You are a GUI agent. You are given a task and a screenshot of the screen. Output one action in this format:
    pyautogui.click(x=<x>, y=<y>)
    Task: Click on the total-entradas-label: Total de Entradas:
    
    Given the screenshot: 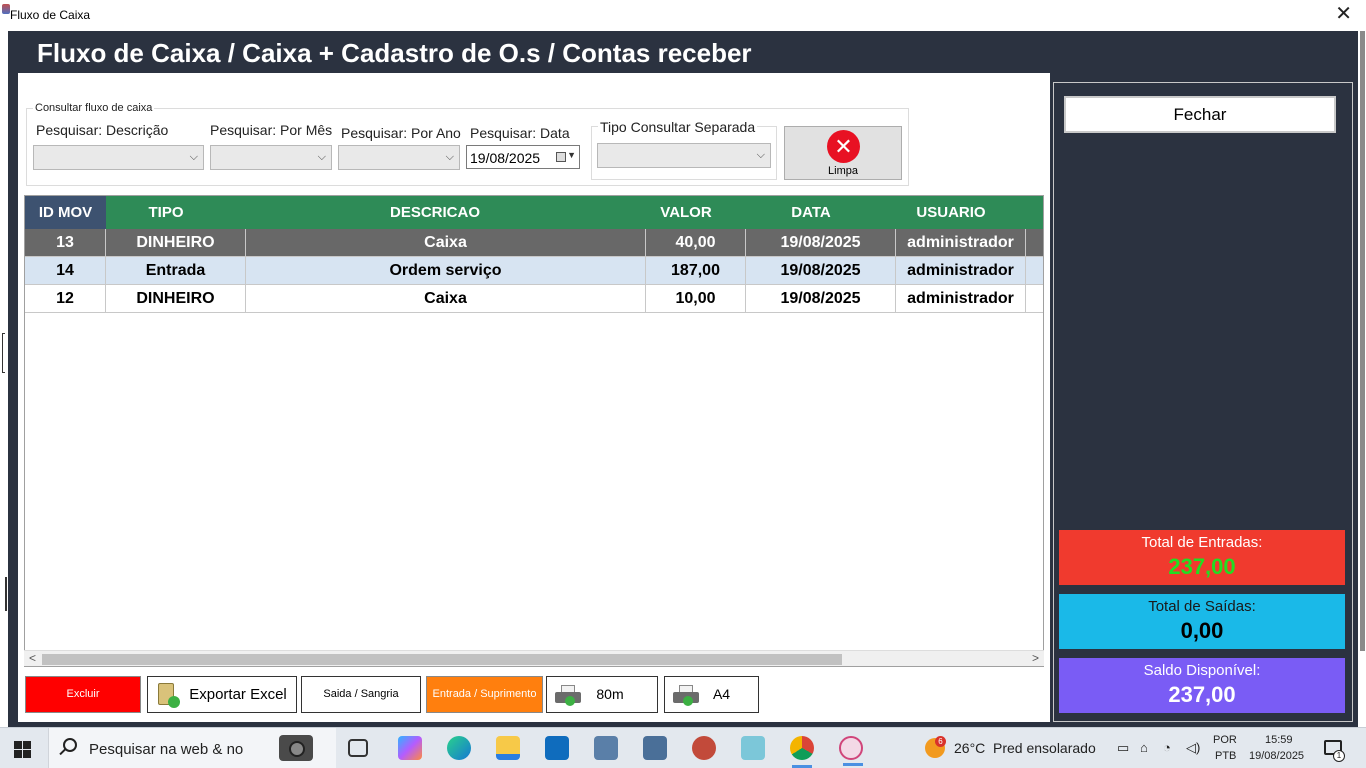 What is the action you would take?
    pyautogui.click(x=1202, y=542)
    